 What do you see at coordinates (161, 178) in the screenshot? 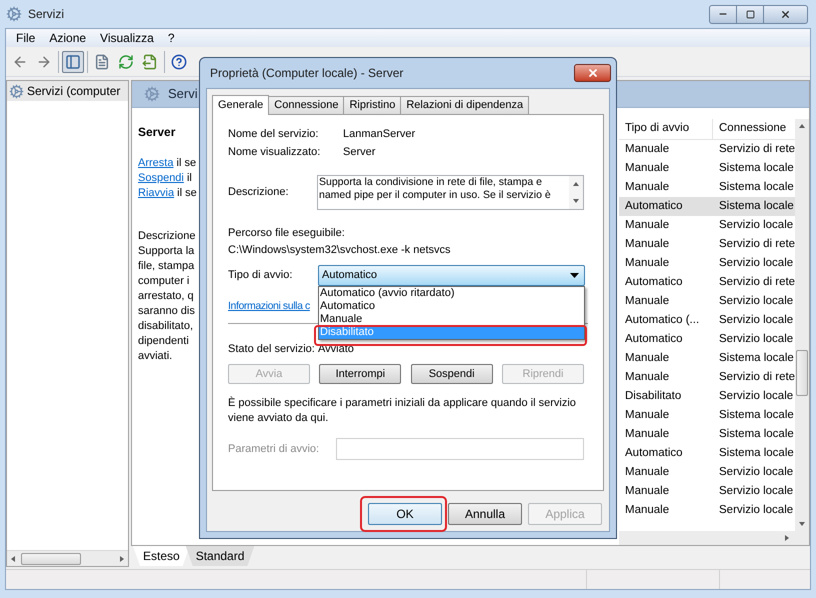
I see `action-link: Sospendi` at bounding box center [161, 178].